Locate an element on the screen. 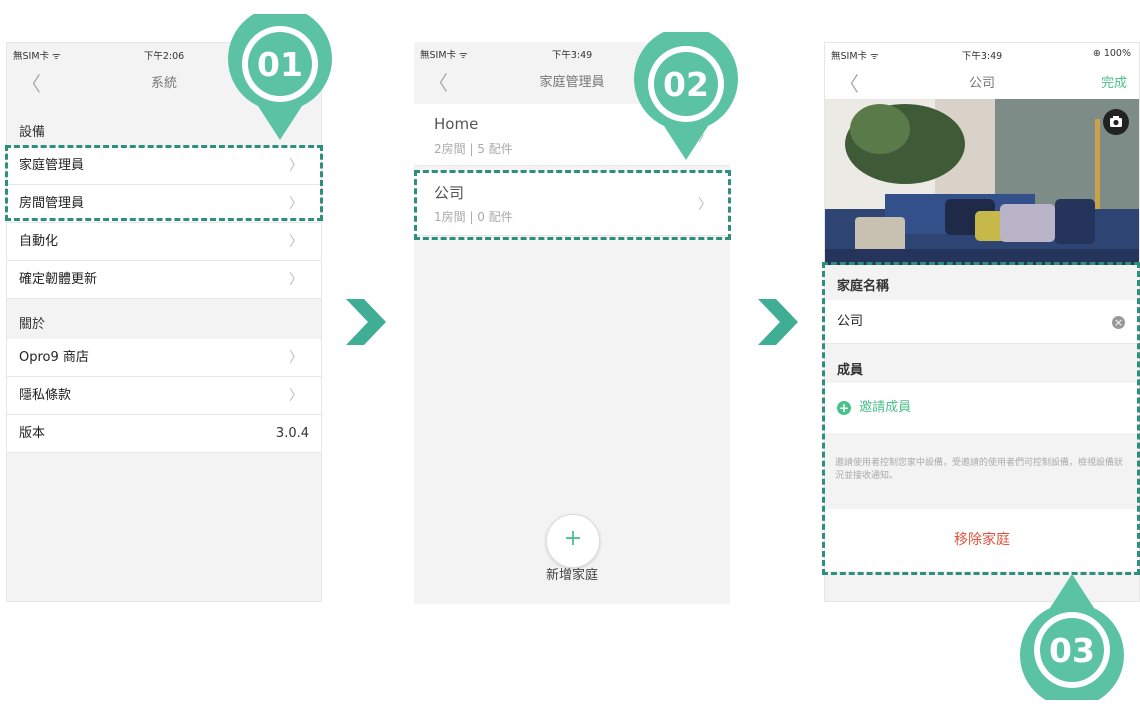  row-automation: 自動化 〉 is located at coordinates (164, 242).